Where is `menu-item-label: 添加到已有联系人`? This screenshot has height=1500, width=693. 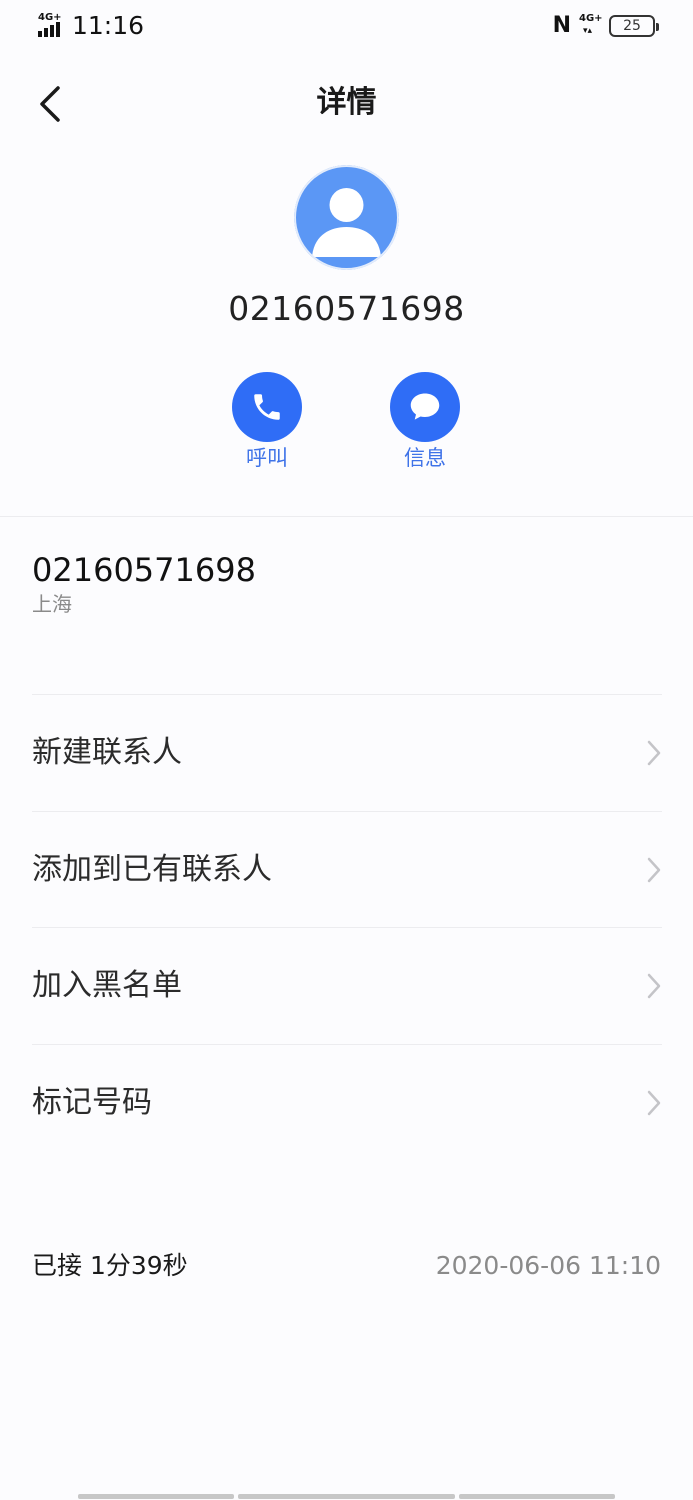 menu-item-label: 添加到已有联系人 is located at coordinates (152, 869).